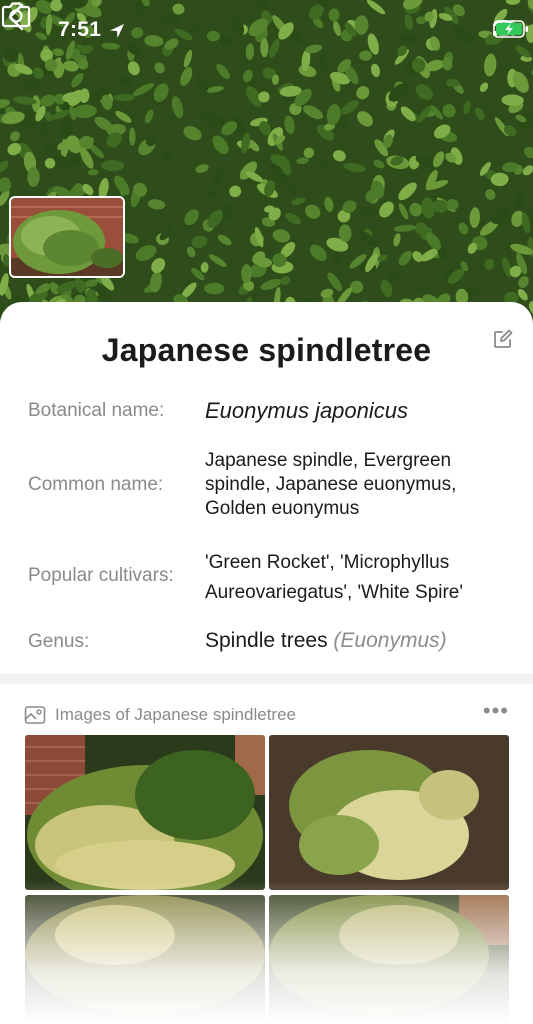  I want to click on botanical-name-label: Botanical name:, so click(96, 410).